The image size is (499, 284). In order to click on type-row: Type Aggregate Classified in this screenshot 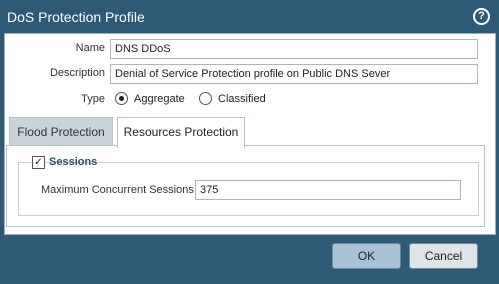, I will do `click(245, 100)`.